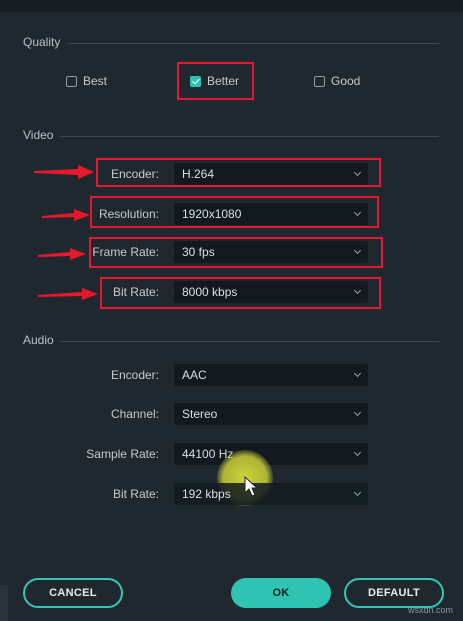 This screenshot has width=463, height=621. I want to click on audio-channel-select: Stereo, so click(271, 414).